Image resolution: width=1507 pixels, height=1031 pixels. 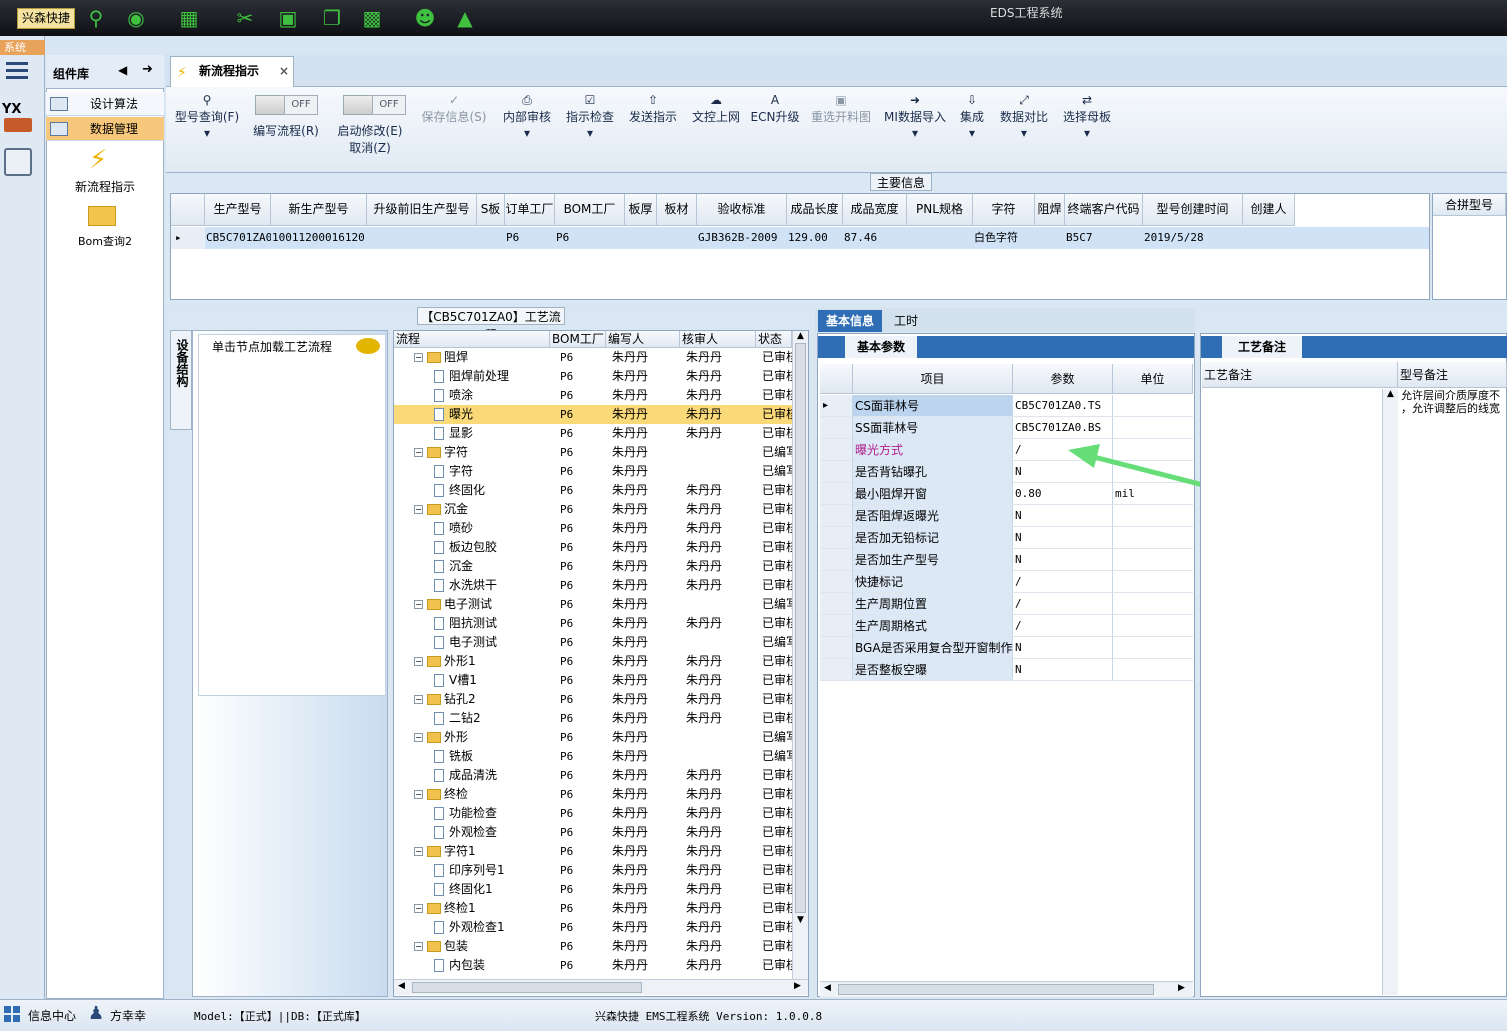 What do you see at coordinates (593, 642) in the screenshot?
I see `tree-row: 电子测试 P6 朱丹丹 已编写` at bounding box center [593, 642].